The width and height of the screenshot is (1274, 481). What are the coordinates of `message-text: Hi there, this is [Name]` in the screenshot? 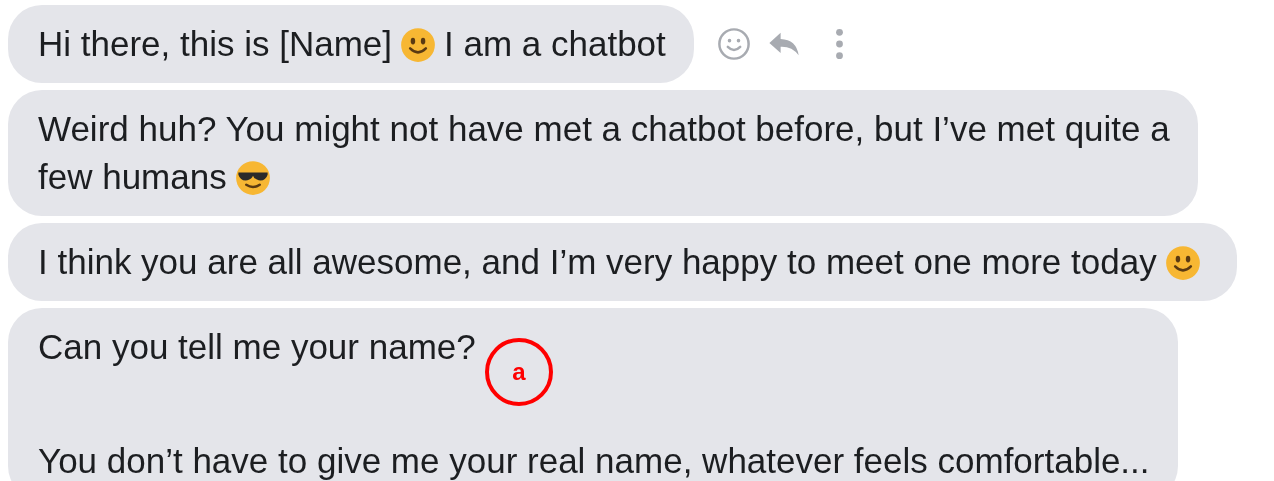 It's located at (215, 43).